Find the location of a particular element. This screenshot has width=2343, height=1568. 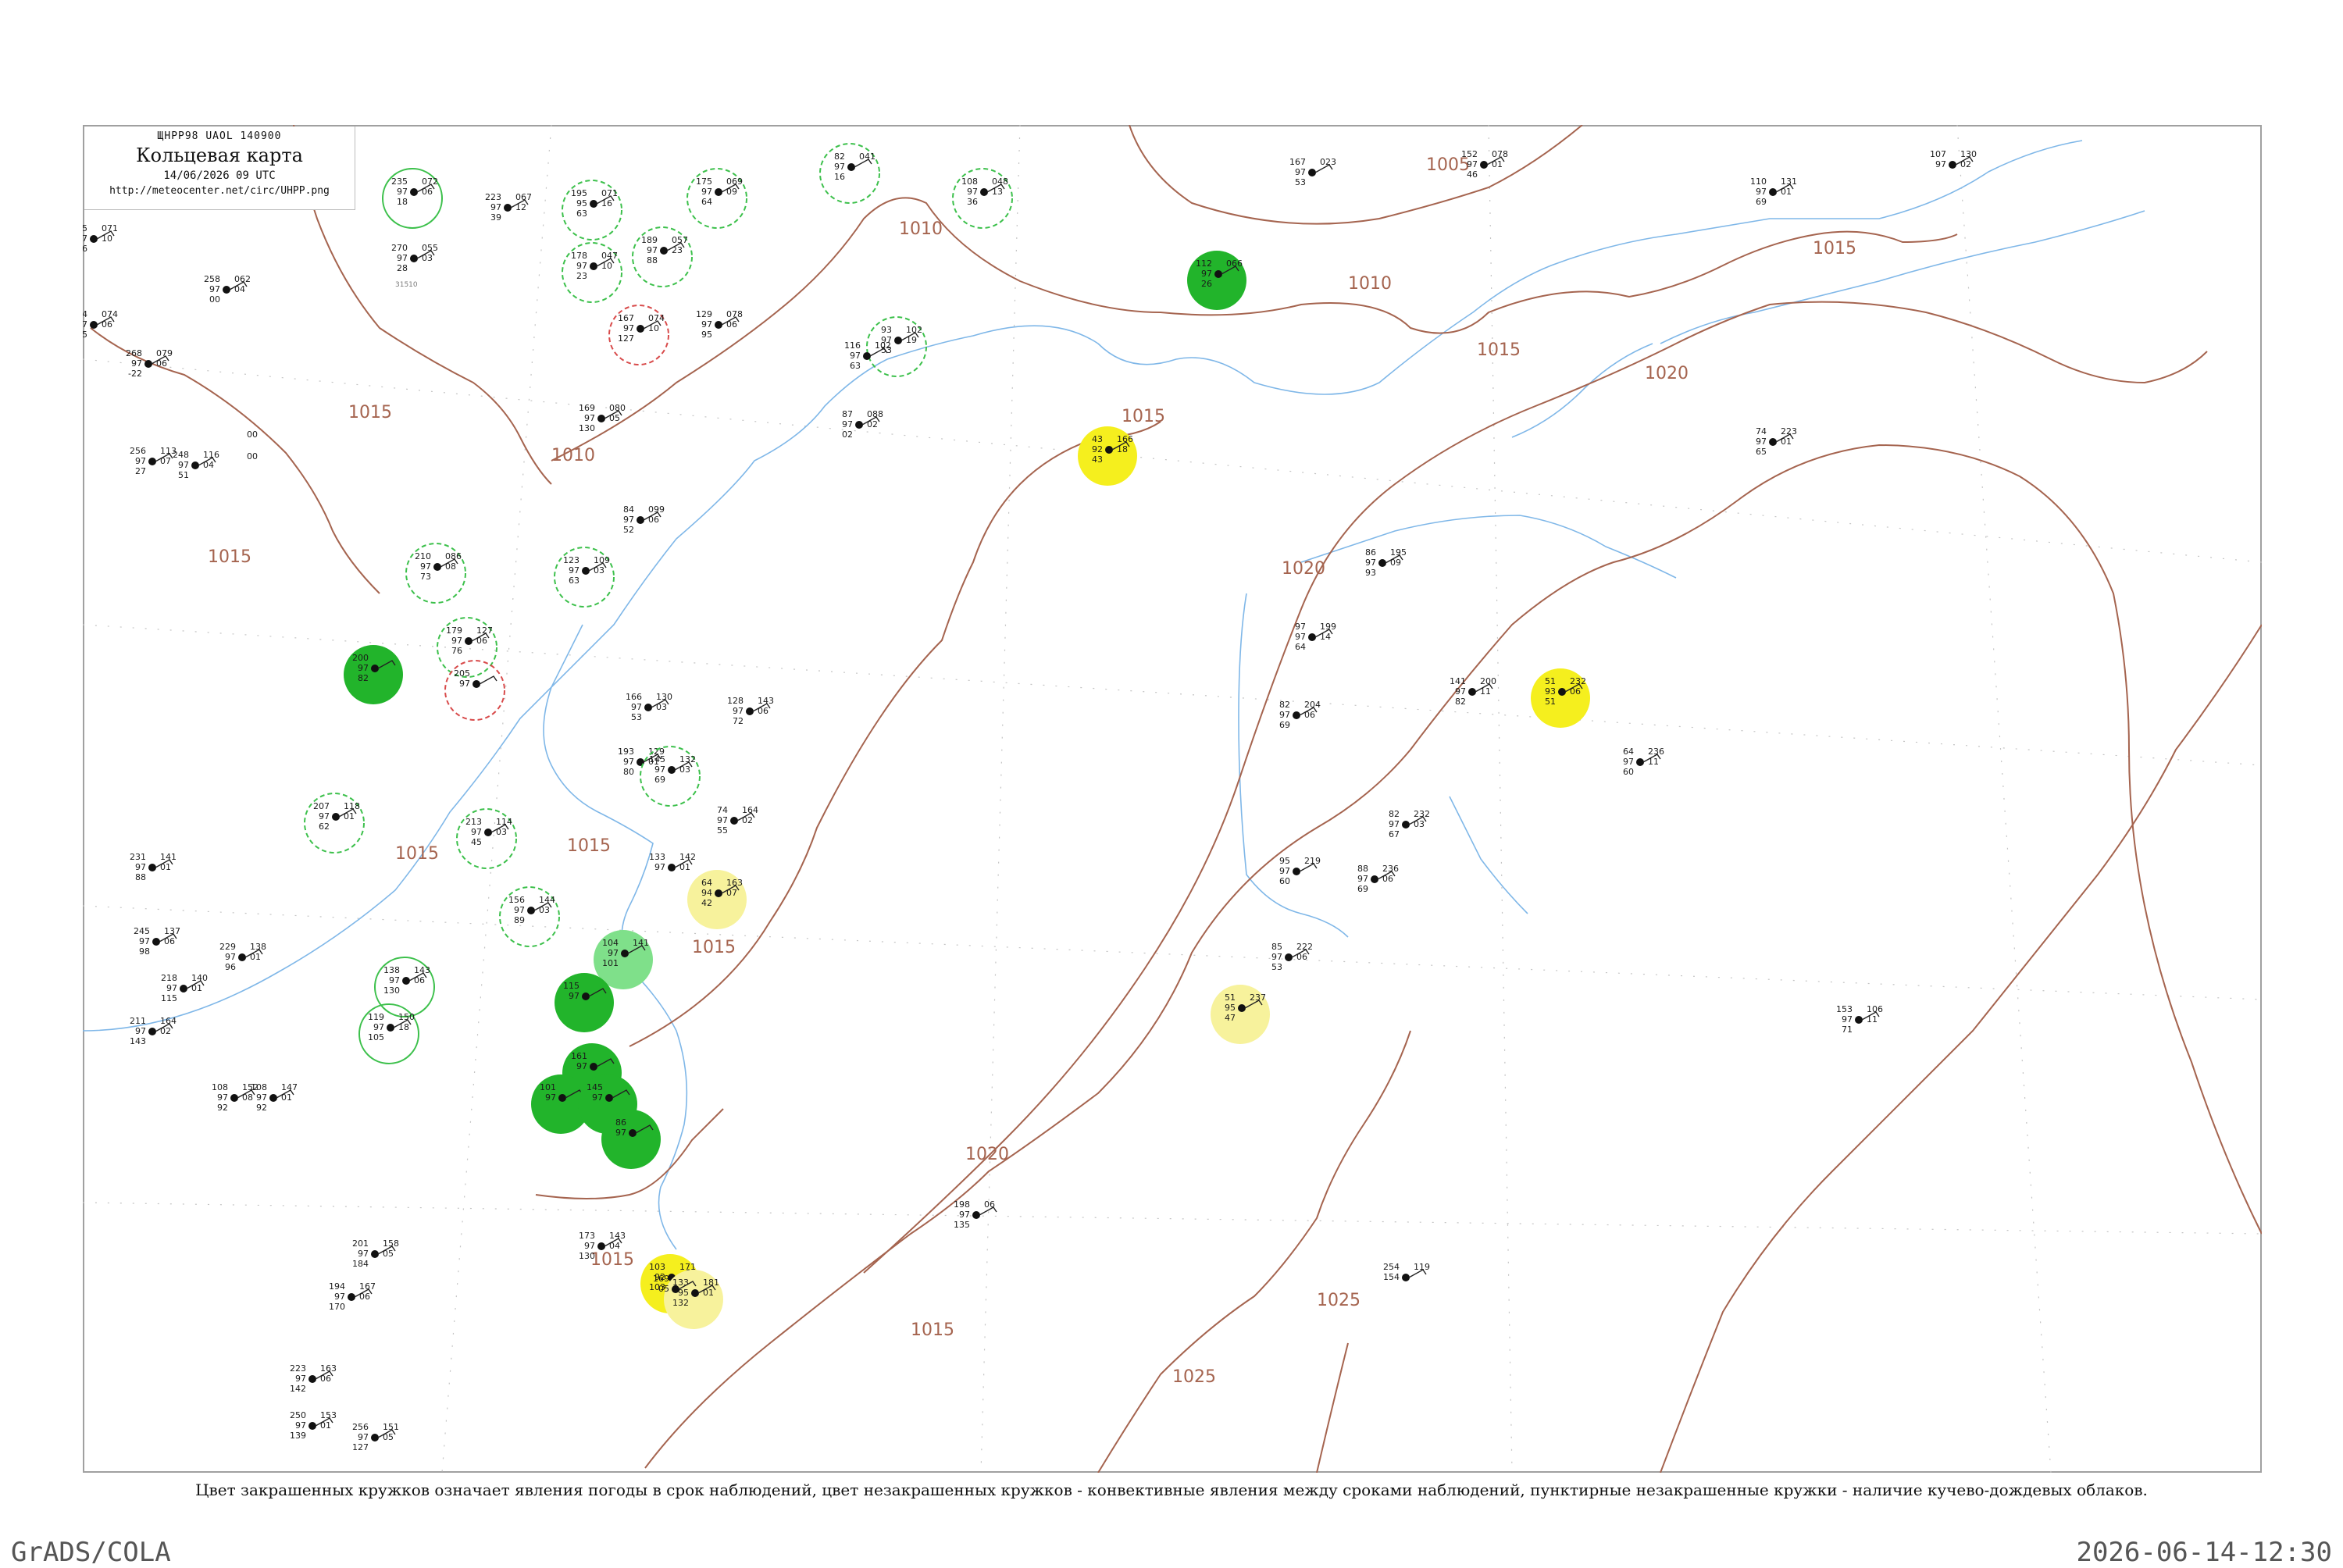

station-plot: 1679753 023 is located at coordinates (1312, 172).